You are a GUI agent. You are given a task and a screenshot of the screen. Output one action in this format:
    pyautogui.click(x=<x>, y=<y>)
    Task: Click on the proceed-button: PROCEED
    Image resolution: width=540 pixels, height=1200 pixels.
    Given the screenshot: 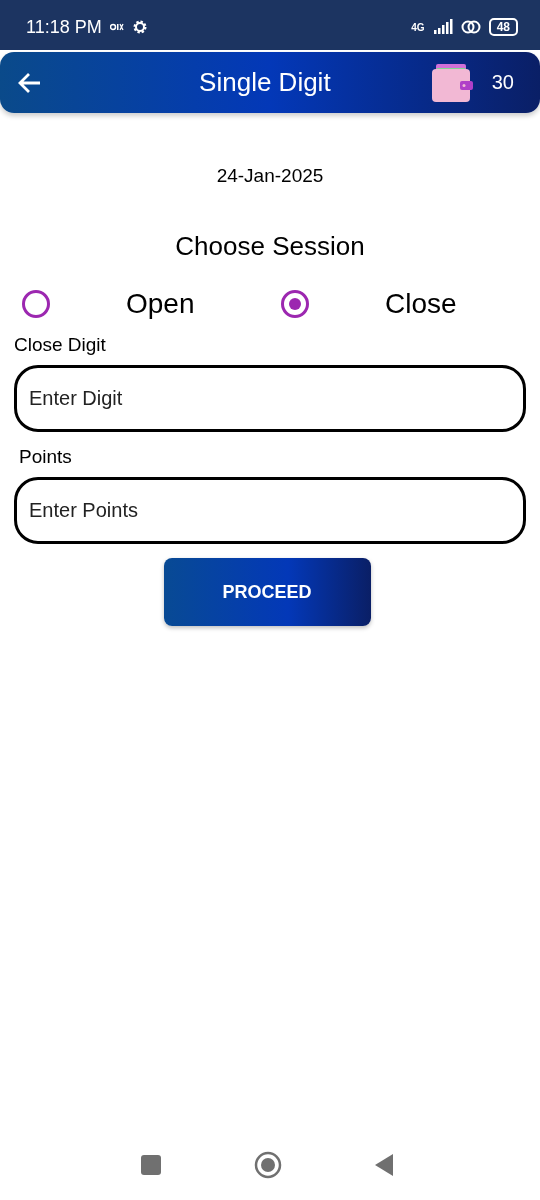 What is the action you would take?
    pyautogui.click(x=267, y=592)
    